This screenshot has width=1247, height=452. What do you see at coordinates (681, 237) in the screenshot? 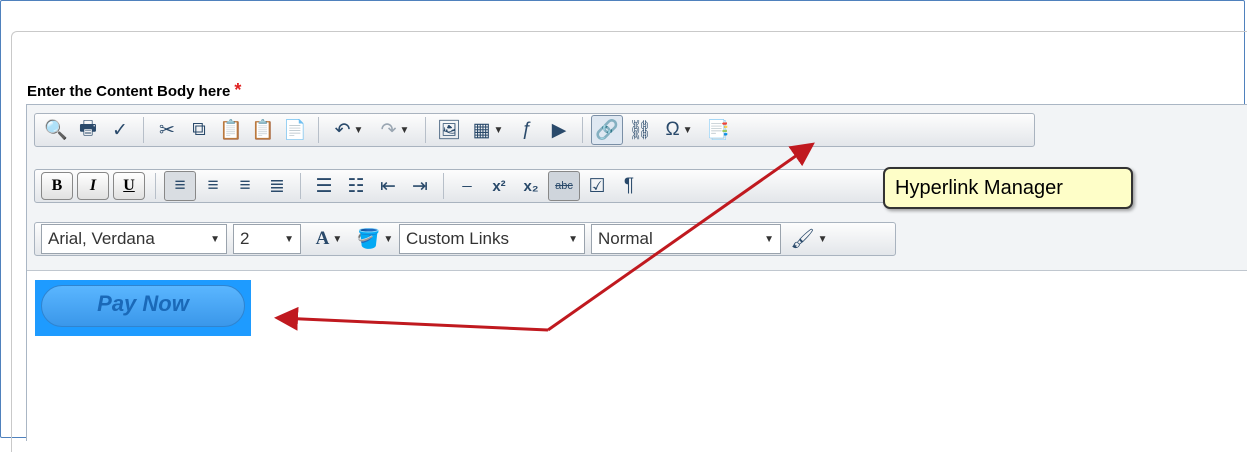
I see `arrow-to-hyperlink-icon` at bounding box center [681, 237].